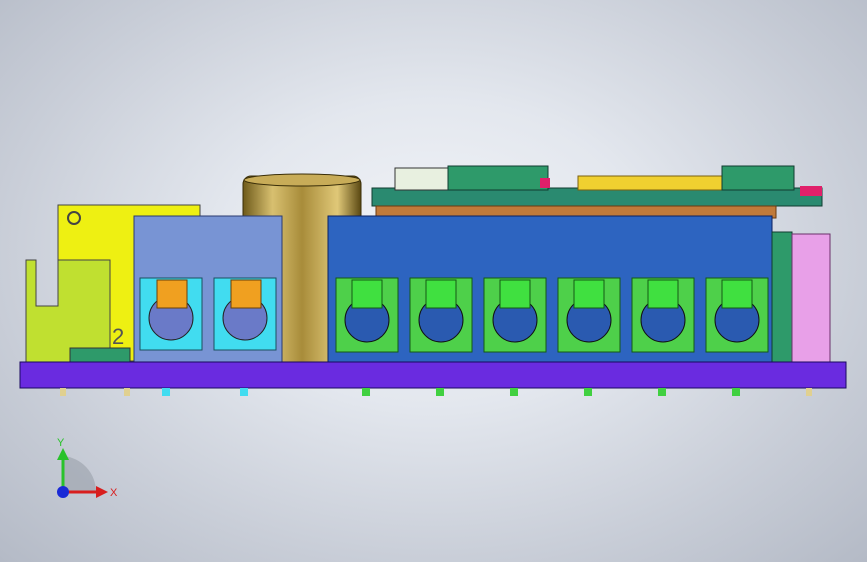  Describe the element at coordinates (433, 375) in the screenshot. I see `main-board` at that location.